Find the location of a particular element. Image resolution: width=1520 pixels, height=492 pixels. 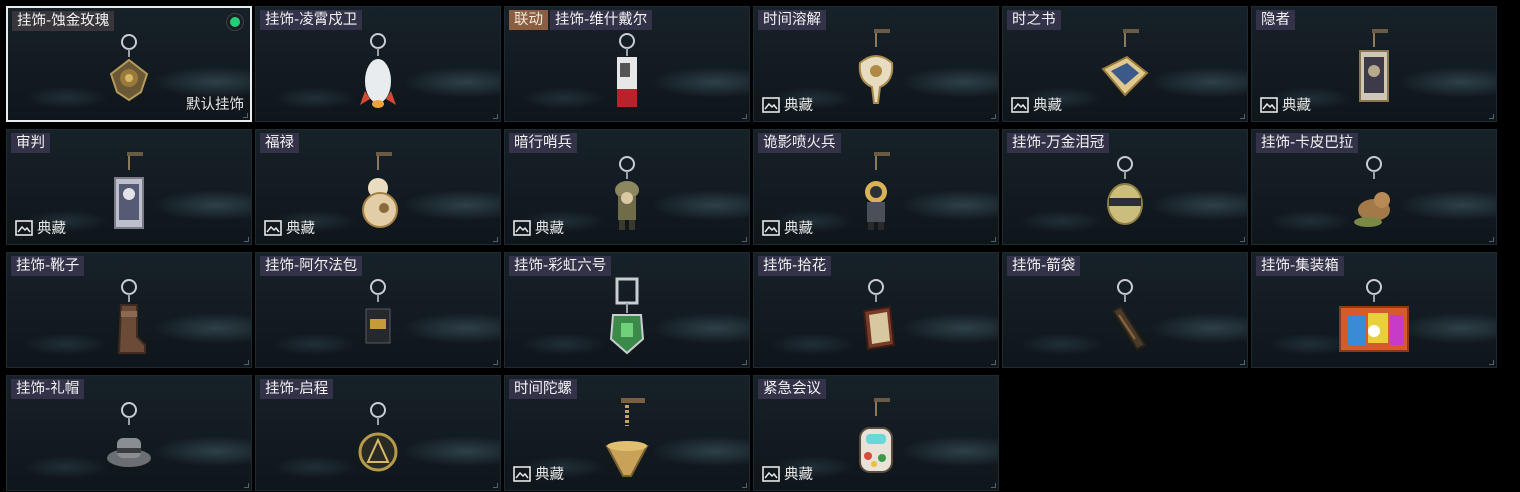

charm-name-tag: 挂饰-凌霄戍卫 is located at coordinates (311, 20).